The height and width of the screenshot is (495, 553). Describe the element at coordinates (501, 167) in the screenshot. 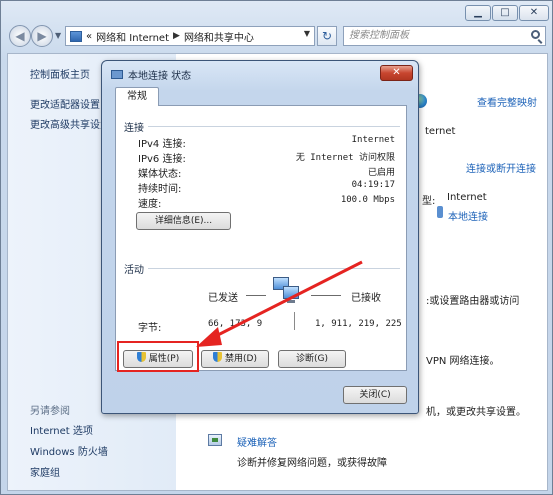

I see `connect-disconnect-link: 连接或断开连接` at that location.